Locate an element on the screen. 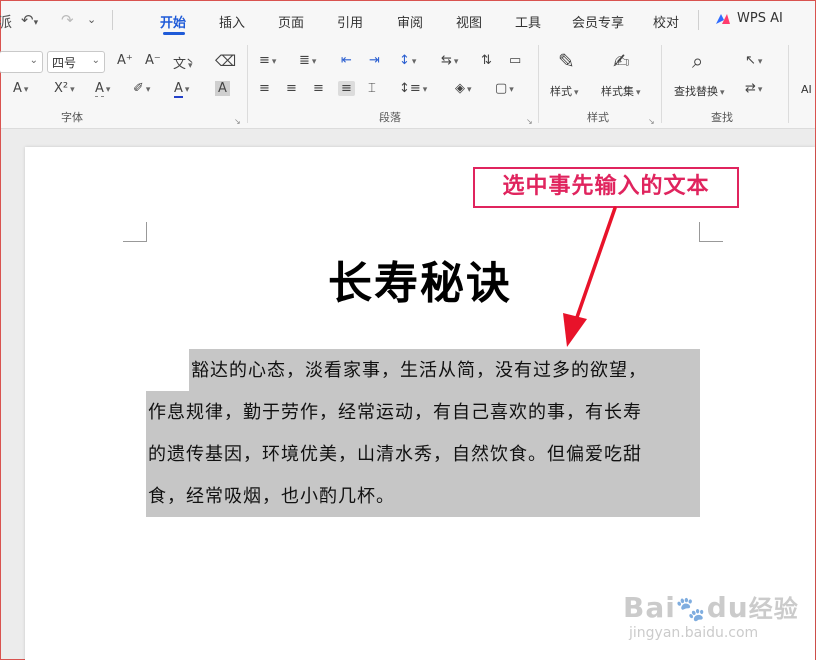 Image resolution: width=816 pixels, height=660 pixels. show-hide-marks-icon: ▭ is located at coordinates (515, 60).